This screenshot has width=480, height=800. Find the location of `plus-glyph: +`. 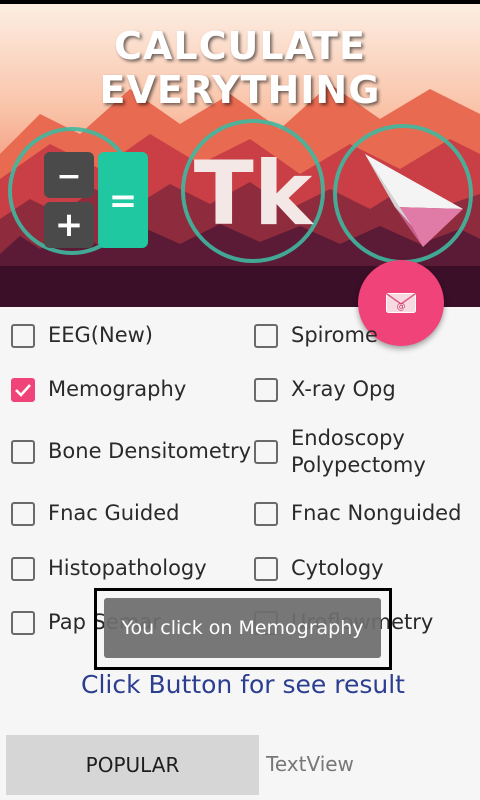

plus-glyph: + is located at coordinates (69, 225).